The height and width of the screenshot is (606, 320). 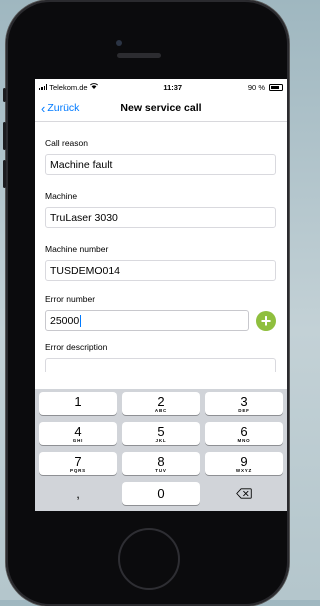 I want to click on error-number-label: Error number, so click(x=70, y=299).